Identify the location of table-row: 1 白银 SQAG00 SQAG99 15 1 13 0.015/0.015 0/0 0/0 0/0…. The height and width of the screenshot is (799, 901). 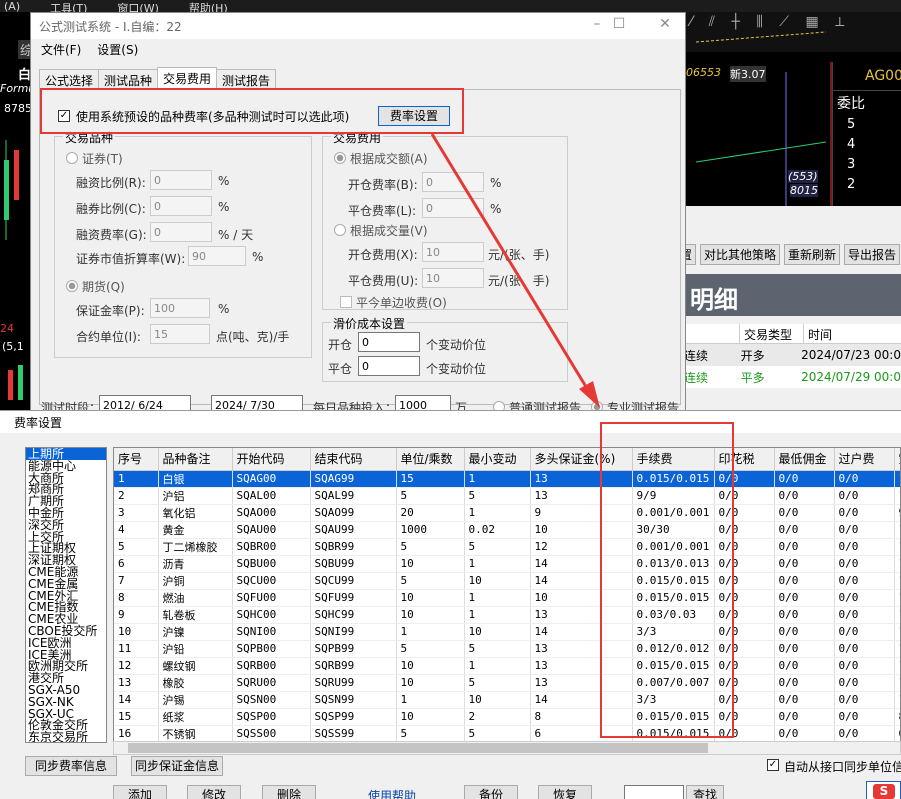
(507, 479).